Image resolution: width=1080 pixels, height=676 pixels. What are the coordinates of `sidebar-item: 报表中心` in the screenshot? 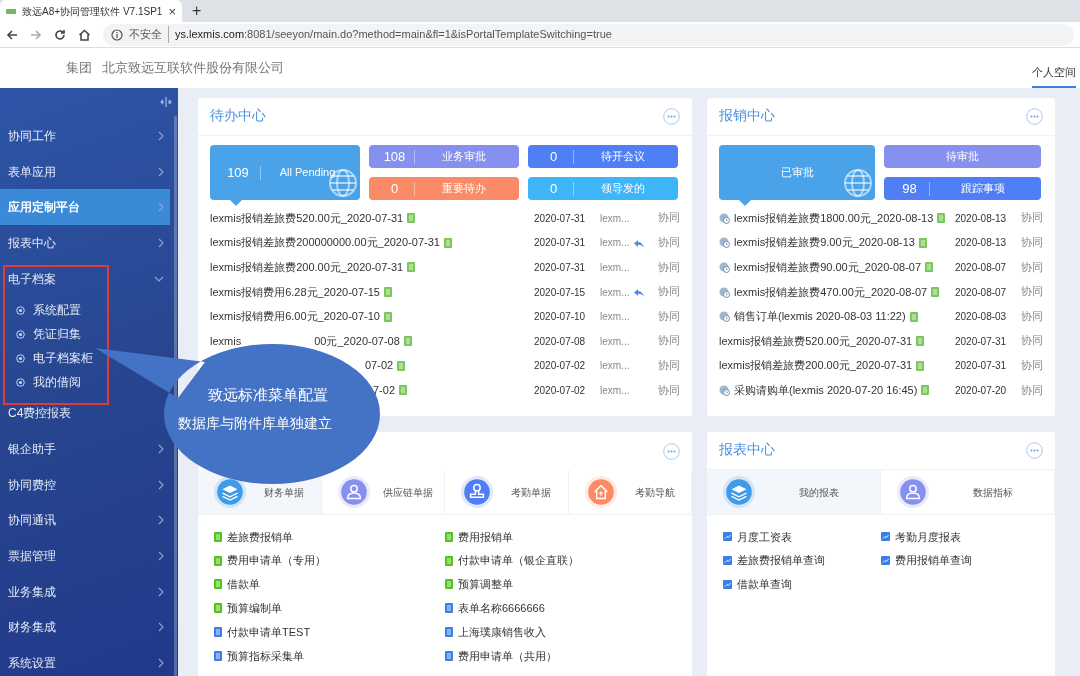 It's located at (85, 243).